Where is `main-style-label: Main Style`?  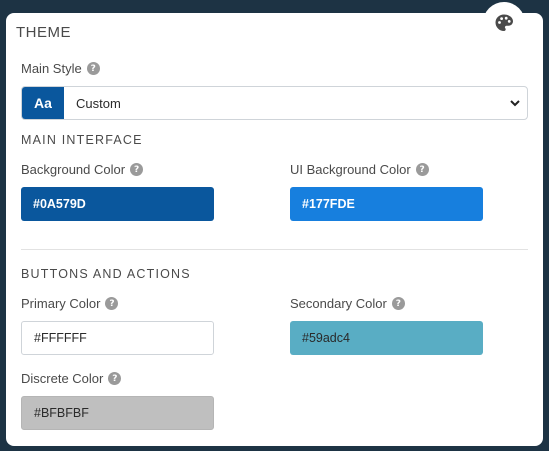 main-style-label: Main Style is located at coordinates (51, 68).